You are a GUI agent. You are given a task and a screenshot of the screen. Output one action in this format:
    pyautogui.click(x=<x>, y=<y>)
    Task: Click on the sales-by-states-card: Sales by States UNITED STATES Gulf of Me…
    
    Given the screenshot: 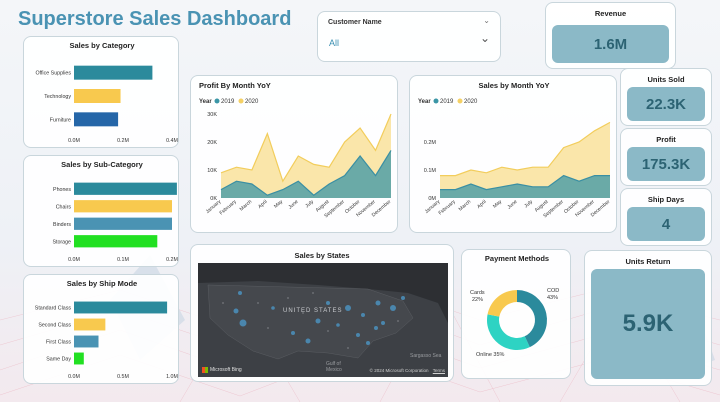 What is the action you would take?
    pyautogui.click(x=322, y=313)
    